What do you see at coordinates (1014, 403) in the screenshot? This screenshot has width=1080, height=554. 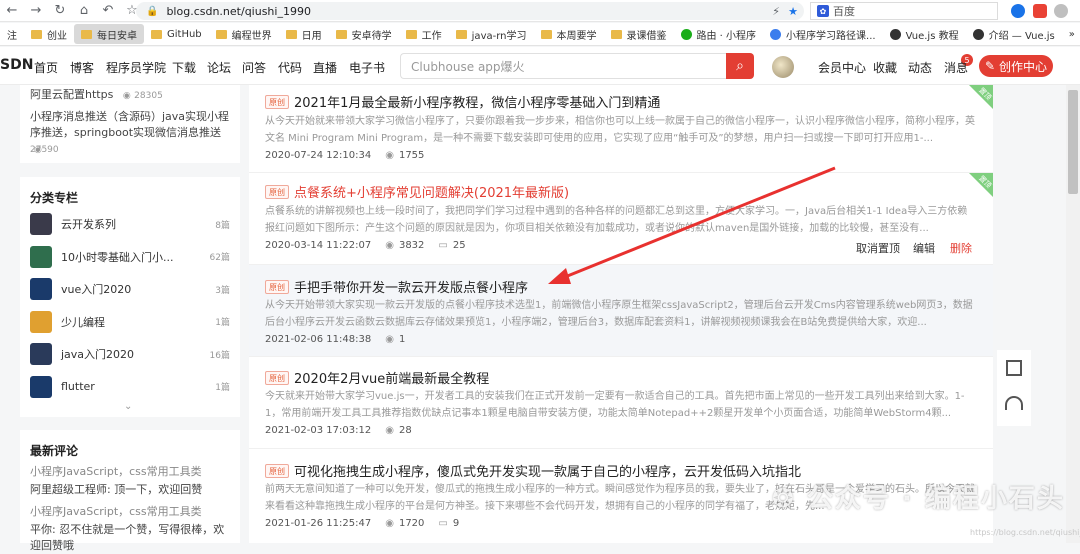 I see `headset-icon` at bounding box center [1014, 403].